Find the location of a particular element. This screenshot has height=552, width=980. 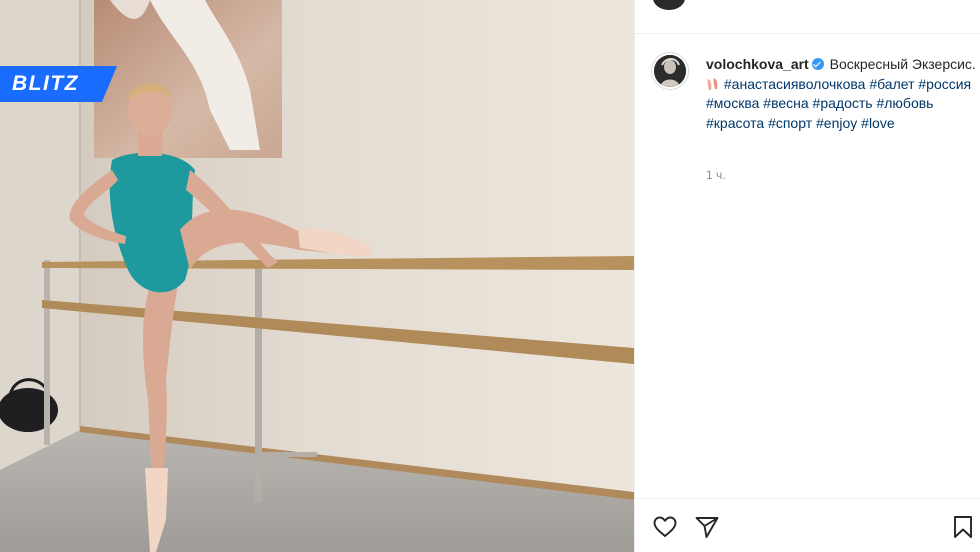

header-avatar is located at coordinates (669, 5).